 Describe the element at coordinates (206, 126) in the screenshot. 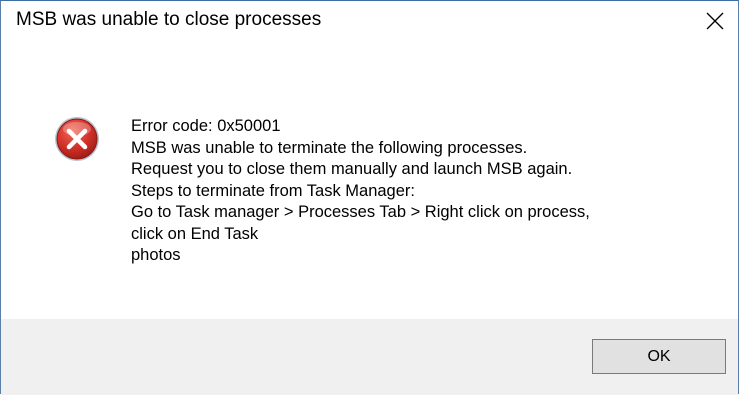

I see `message-line: Error code: 0x50001` at that location.